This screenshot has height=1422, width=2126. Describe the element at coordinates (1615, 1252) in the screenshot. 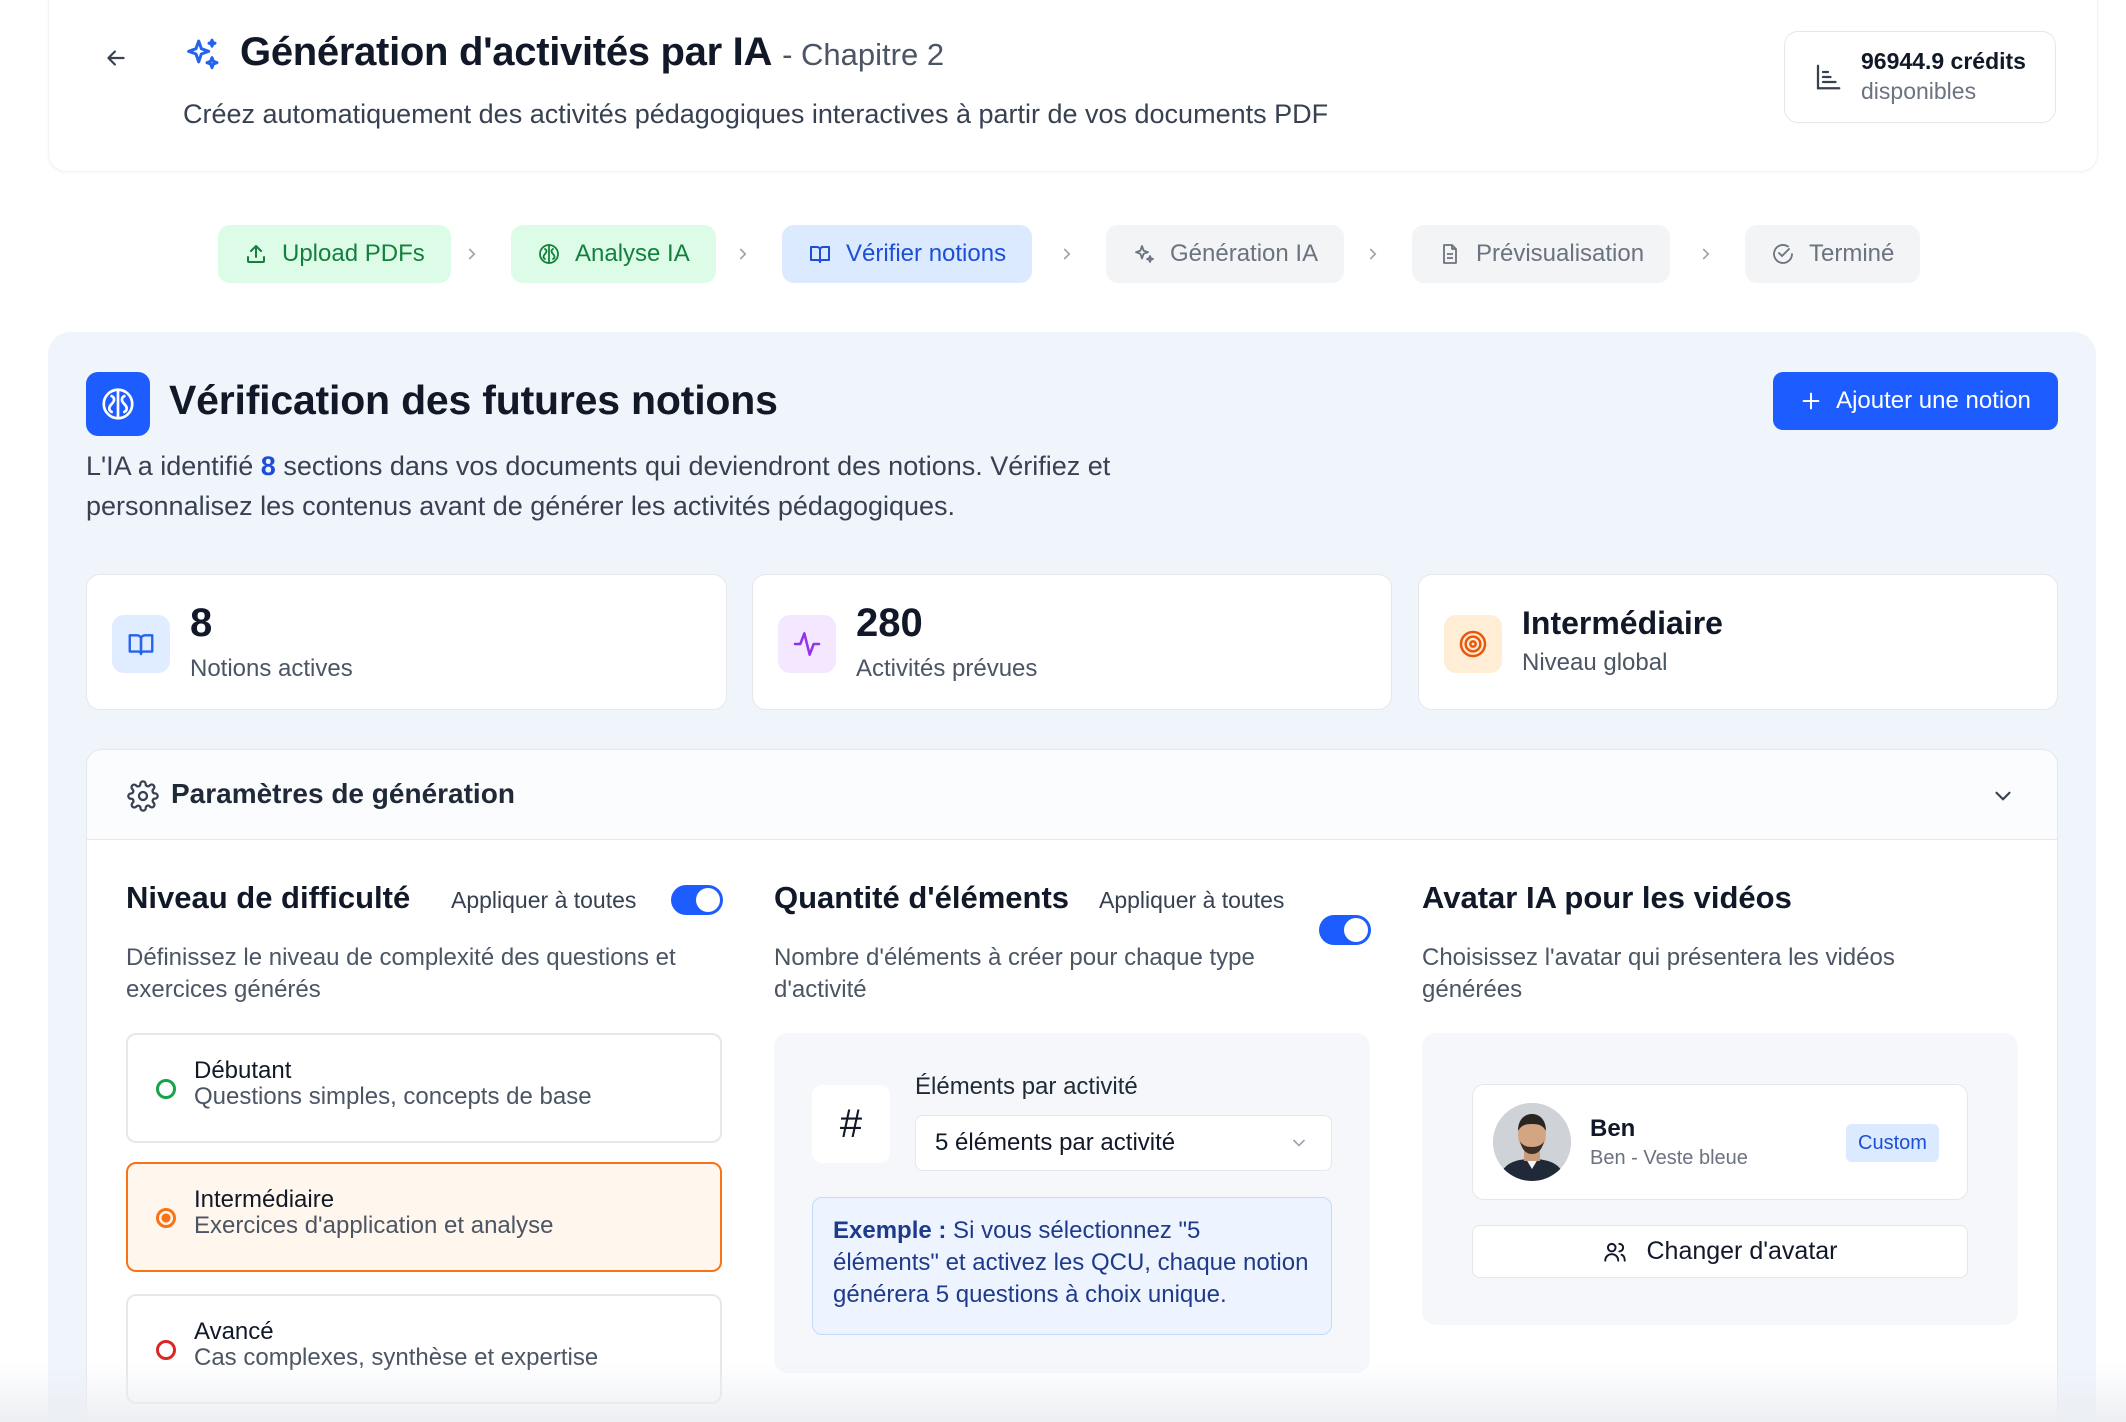

I see `users-icon` at that location.